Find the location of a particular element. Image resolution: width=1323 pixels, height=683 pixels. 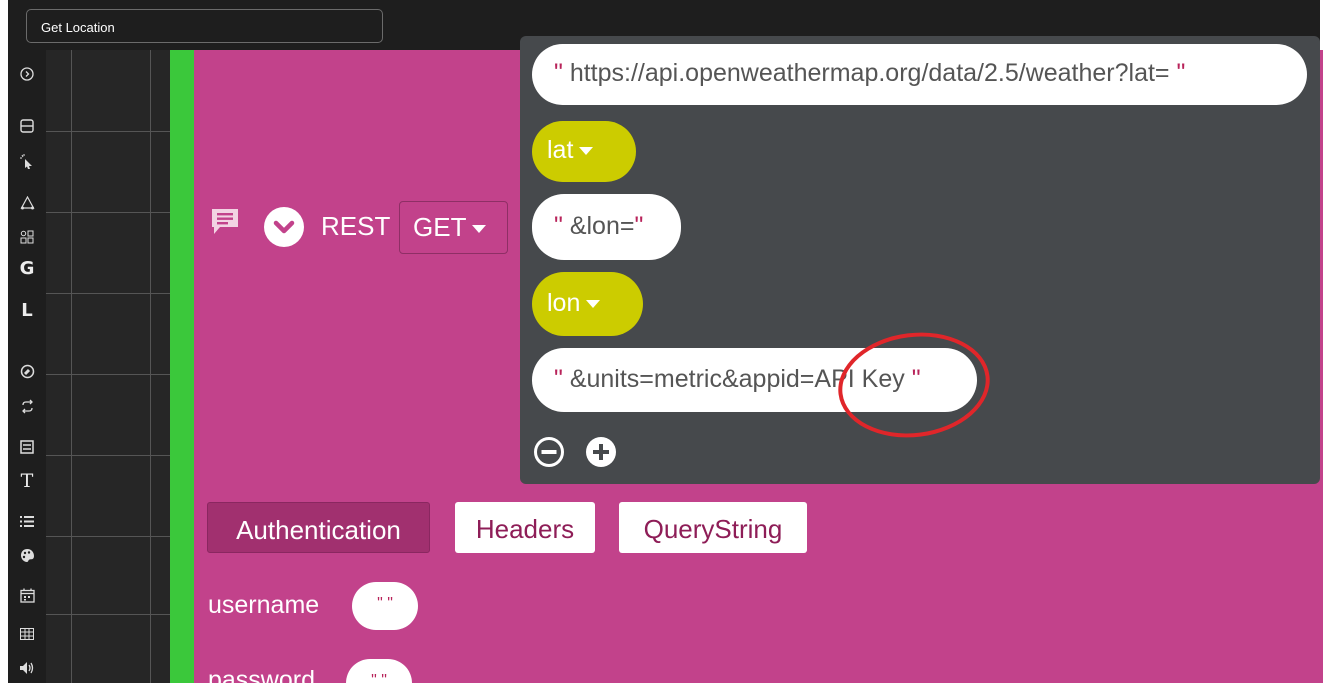

comment-icon is located at coordinates (226, 224).